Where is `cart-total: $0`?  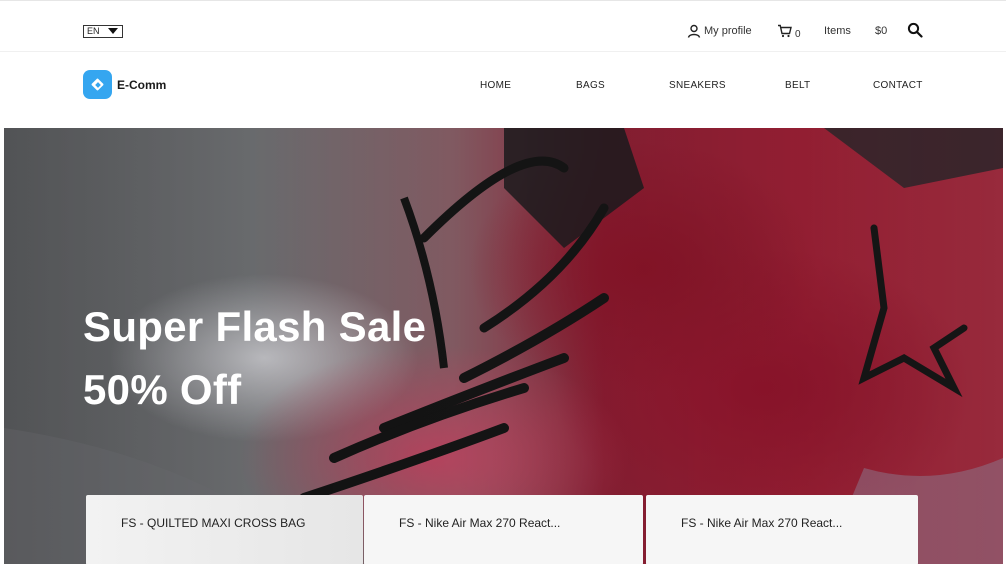 cart-total: $0 is located at coordinates (881, 31).